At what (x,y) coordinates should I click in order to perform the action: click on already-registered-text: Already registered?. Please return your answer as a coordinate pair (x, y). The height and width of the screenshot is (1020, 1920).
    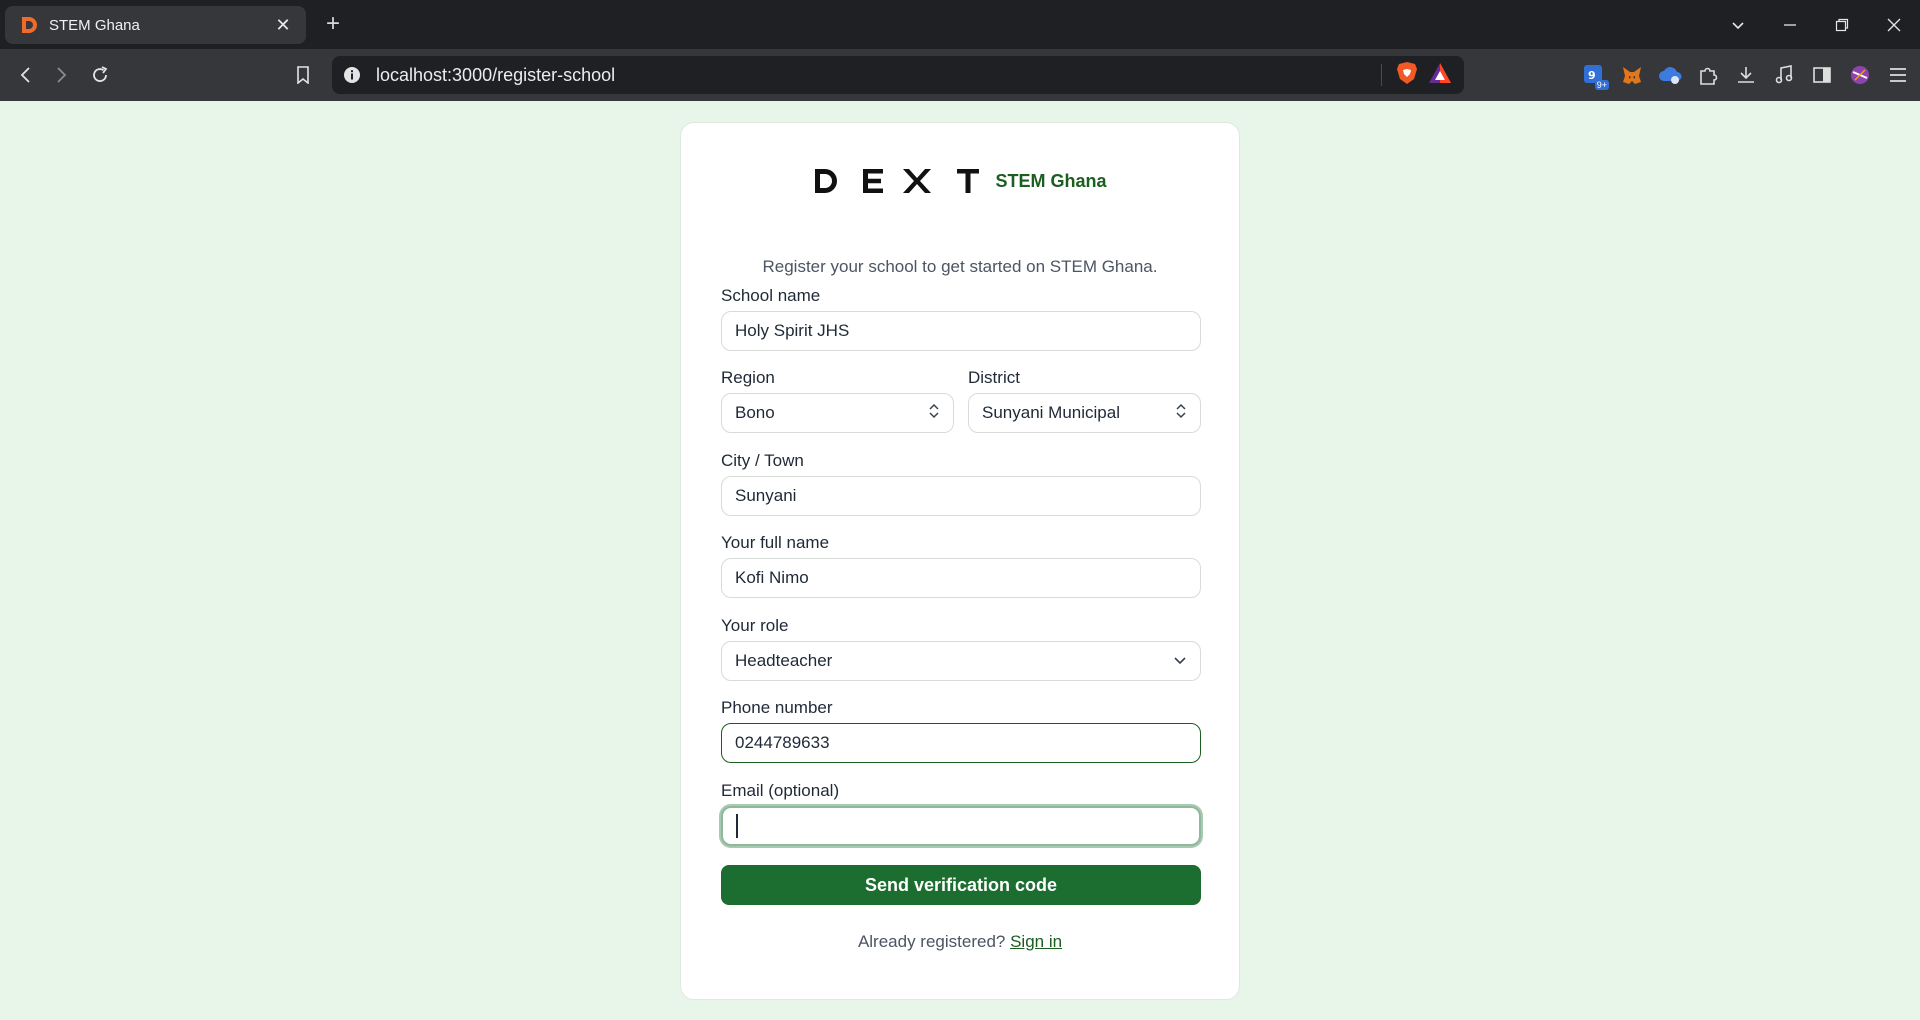
    Looking at the image, I should click on (934, 941).